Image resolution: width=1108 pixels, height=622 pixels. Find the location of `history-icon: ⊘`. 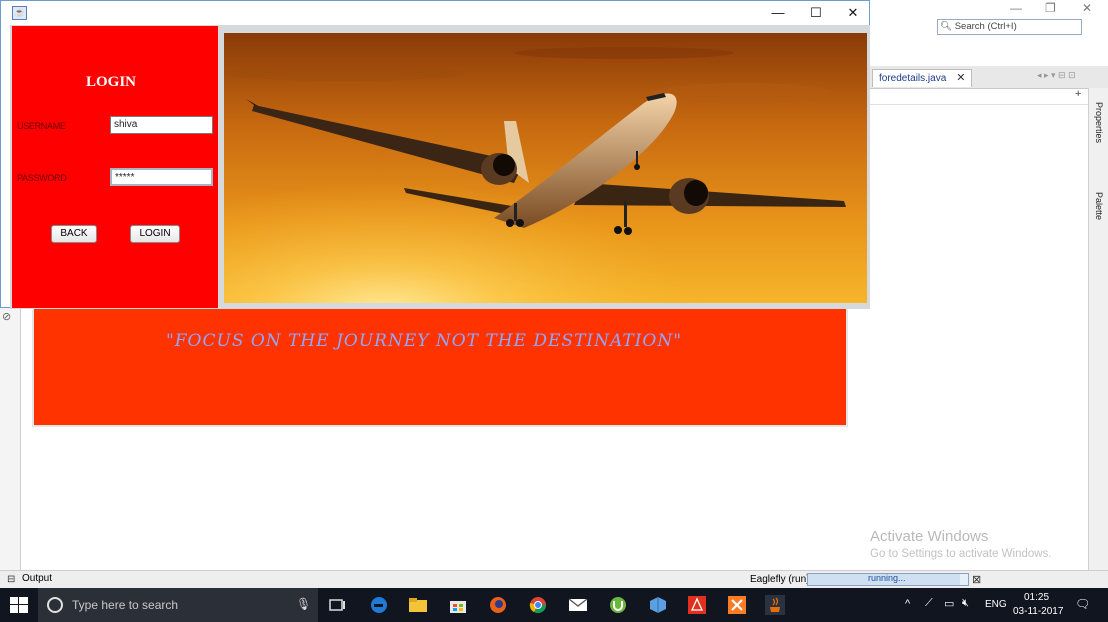

history-icon: ⊘ is located at coordinates (6, 316).